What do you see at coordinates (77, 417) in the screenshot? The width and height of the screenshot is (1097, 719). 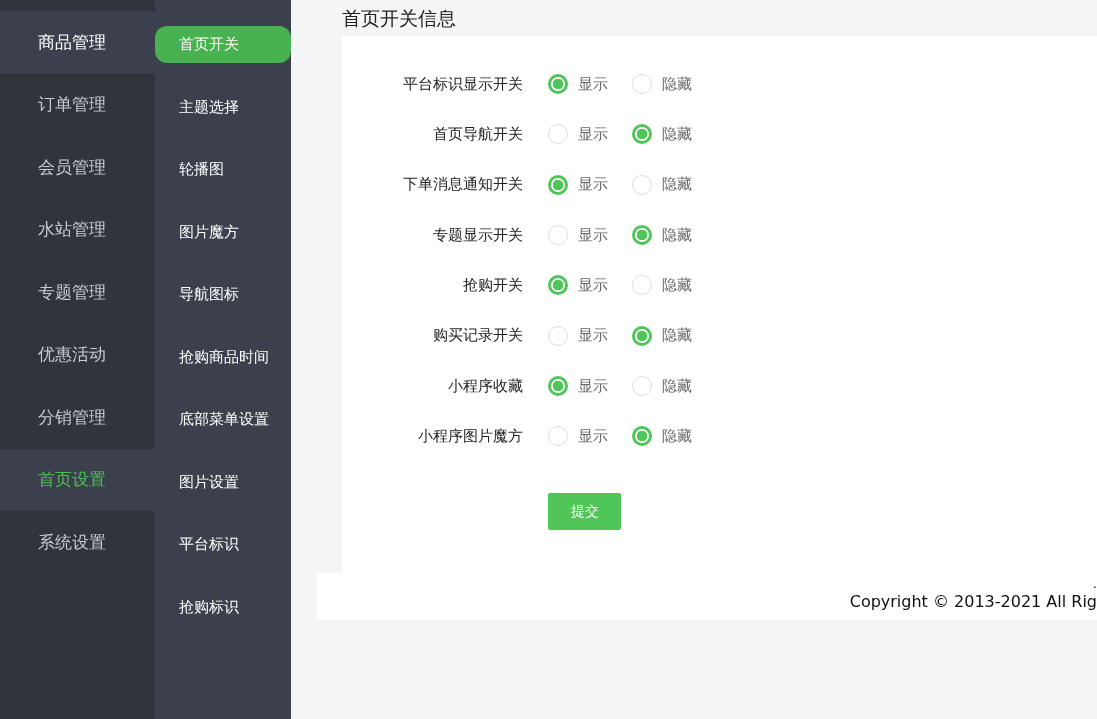 I see `menu-item: 分销管理` at bounding box center [77, 417].